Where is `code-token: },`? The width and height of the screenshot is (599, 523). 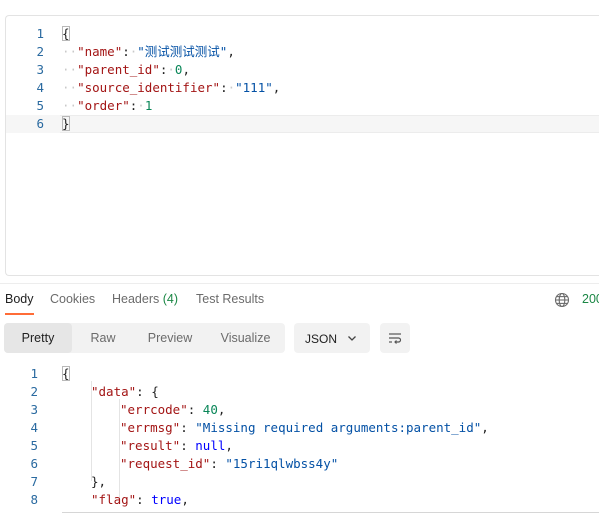
code-token: }, is located at coordinates (99, 481).